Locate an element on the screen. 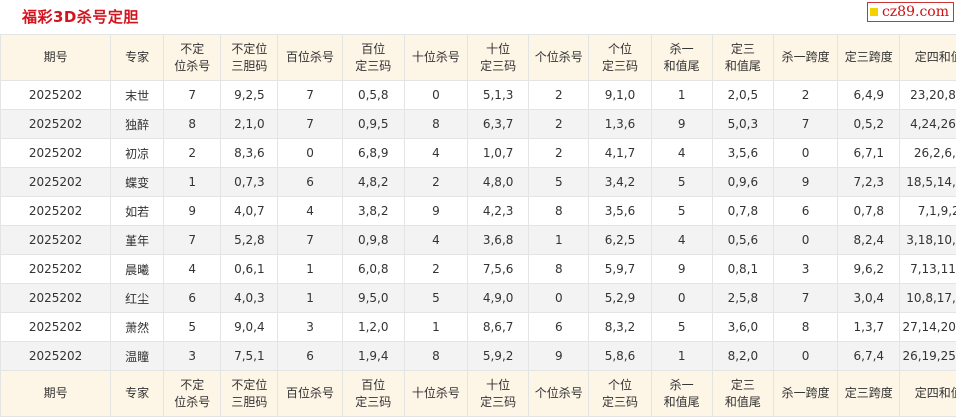  column-header-cell: 个位杀号 is located at coordinates (559, 58).